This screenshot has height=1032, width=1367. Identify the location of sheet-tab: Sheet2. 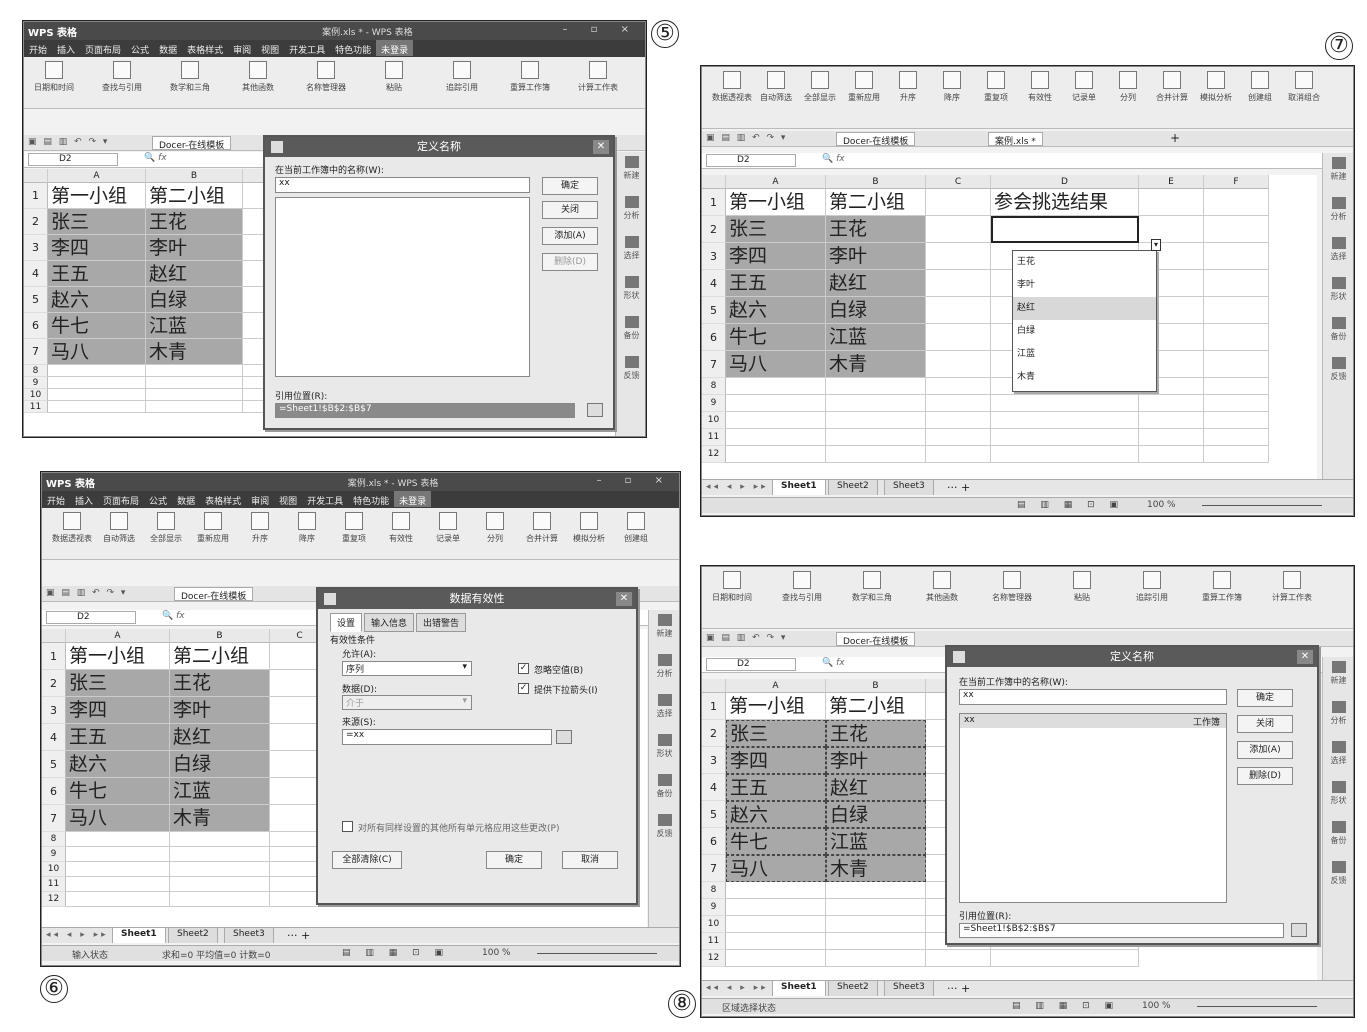
(193, 935).